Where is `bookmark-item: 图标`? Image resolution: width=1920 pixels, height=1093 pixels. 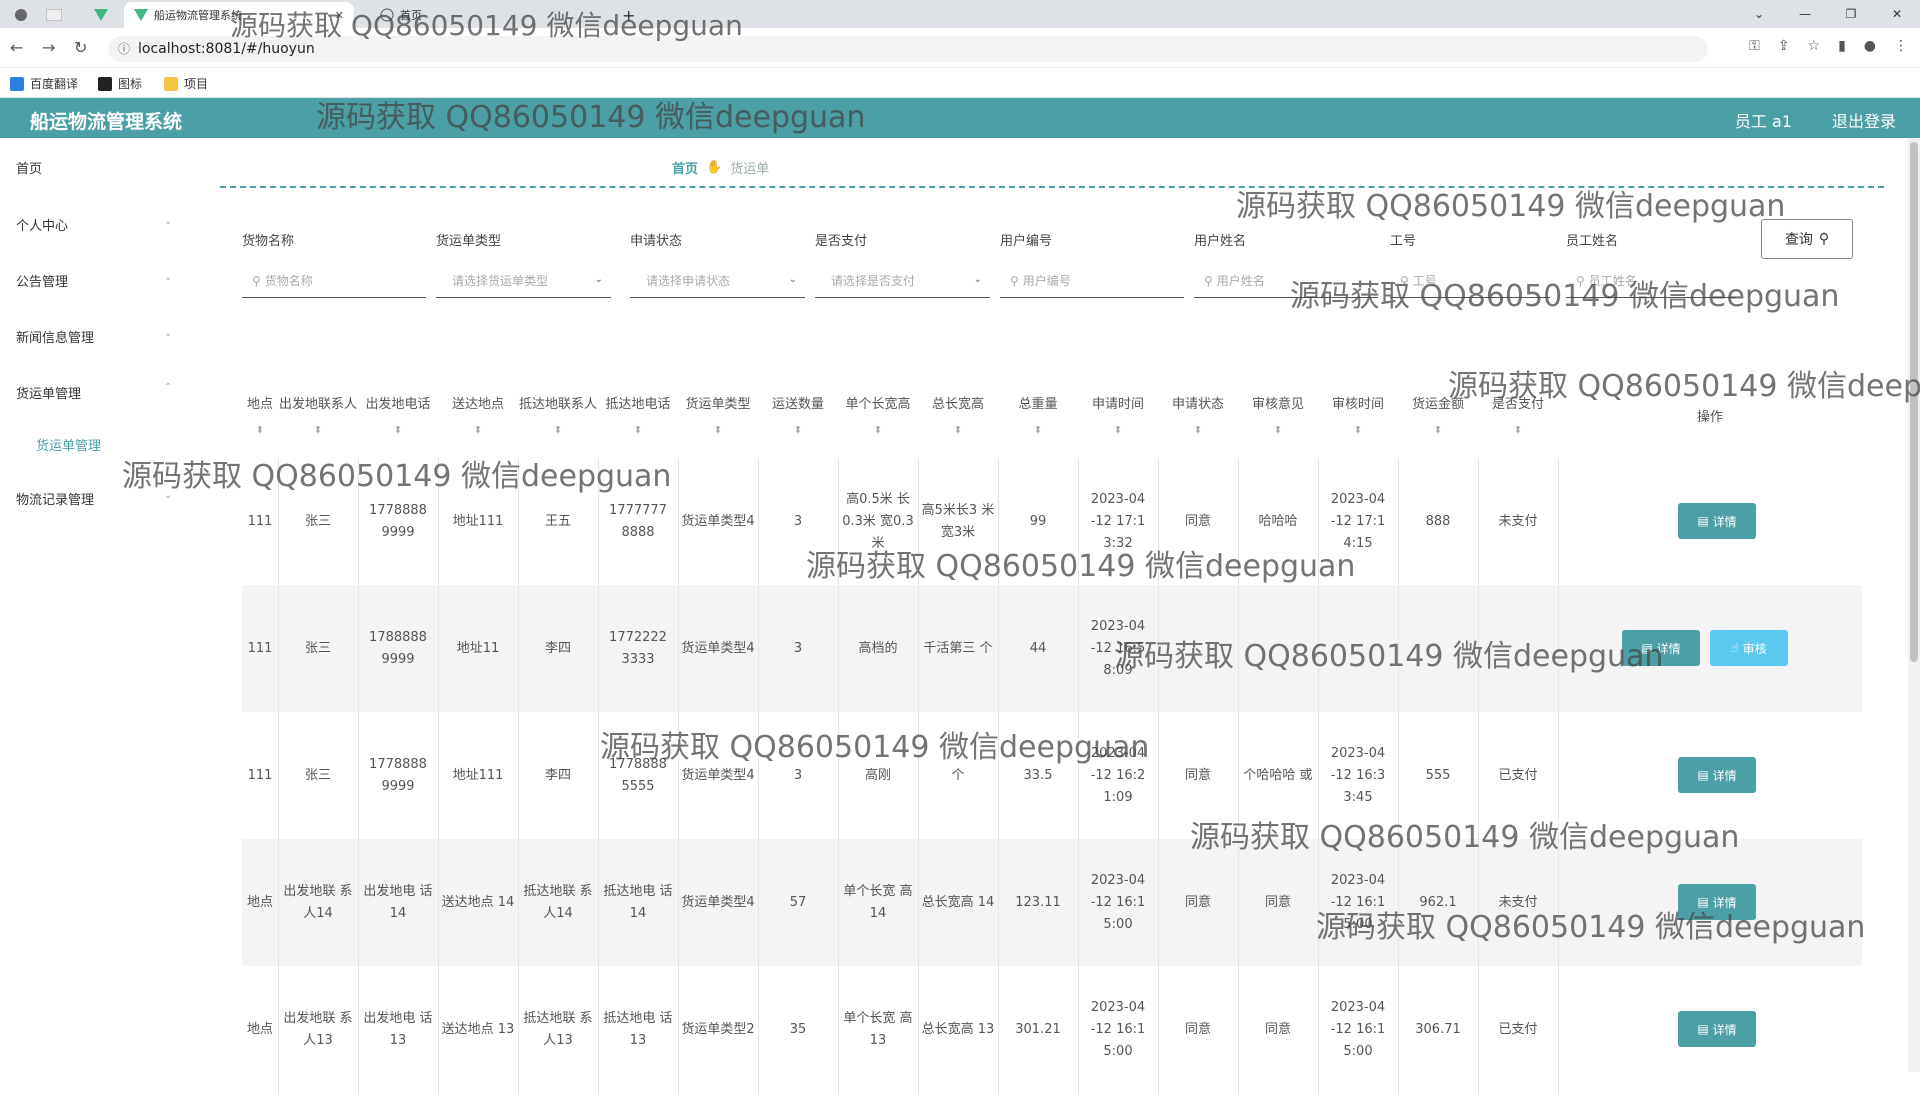 bookmark-item: 图标 is located at coordinates (120, 83).